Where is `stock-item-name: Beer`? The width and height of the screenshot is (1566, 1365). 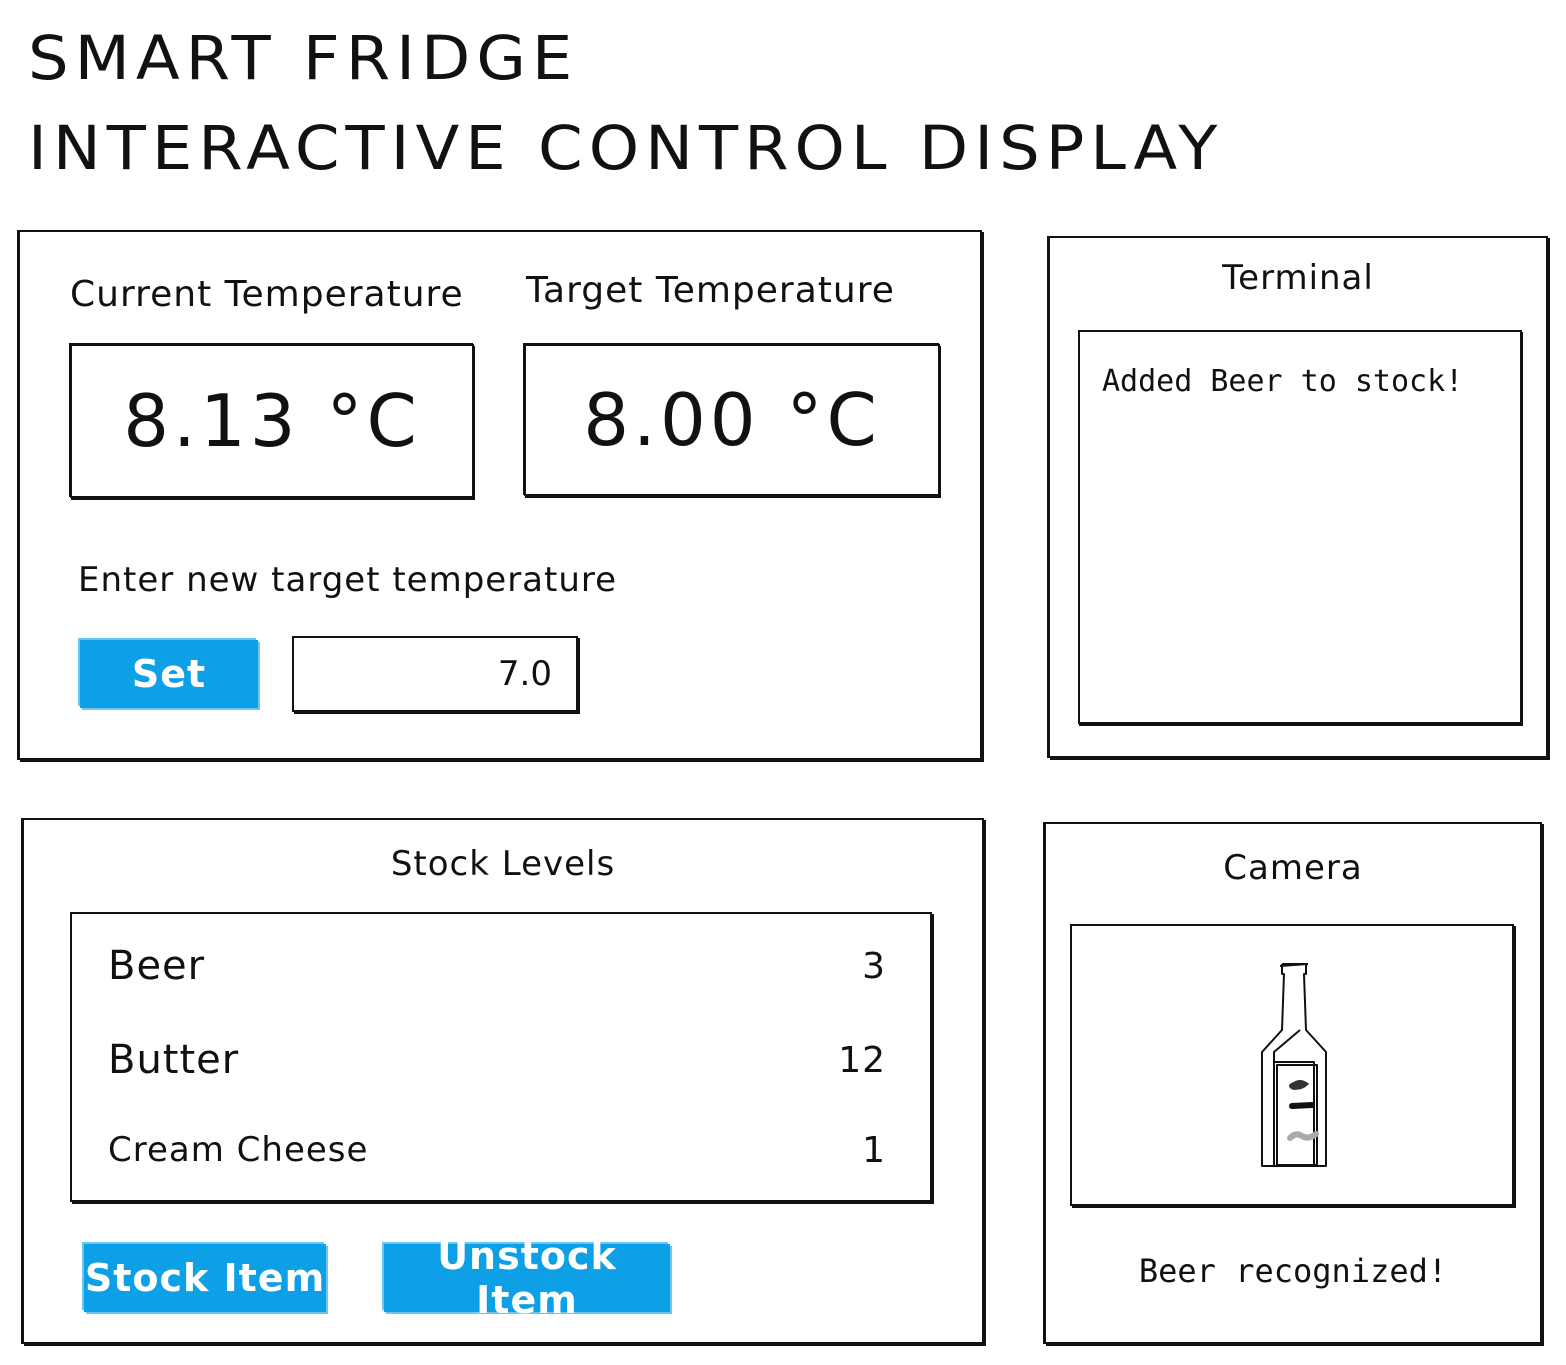 stock-item-name: Beer is located at coordinates (157, 966).